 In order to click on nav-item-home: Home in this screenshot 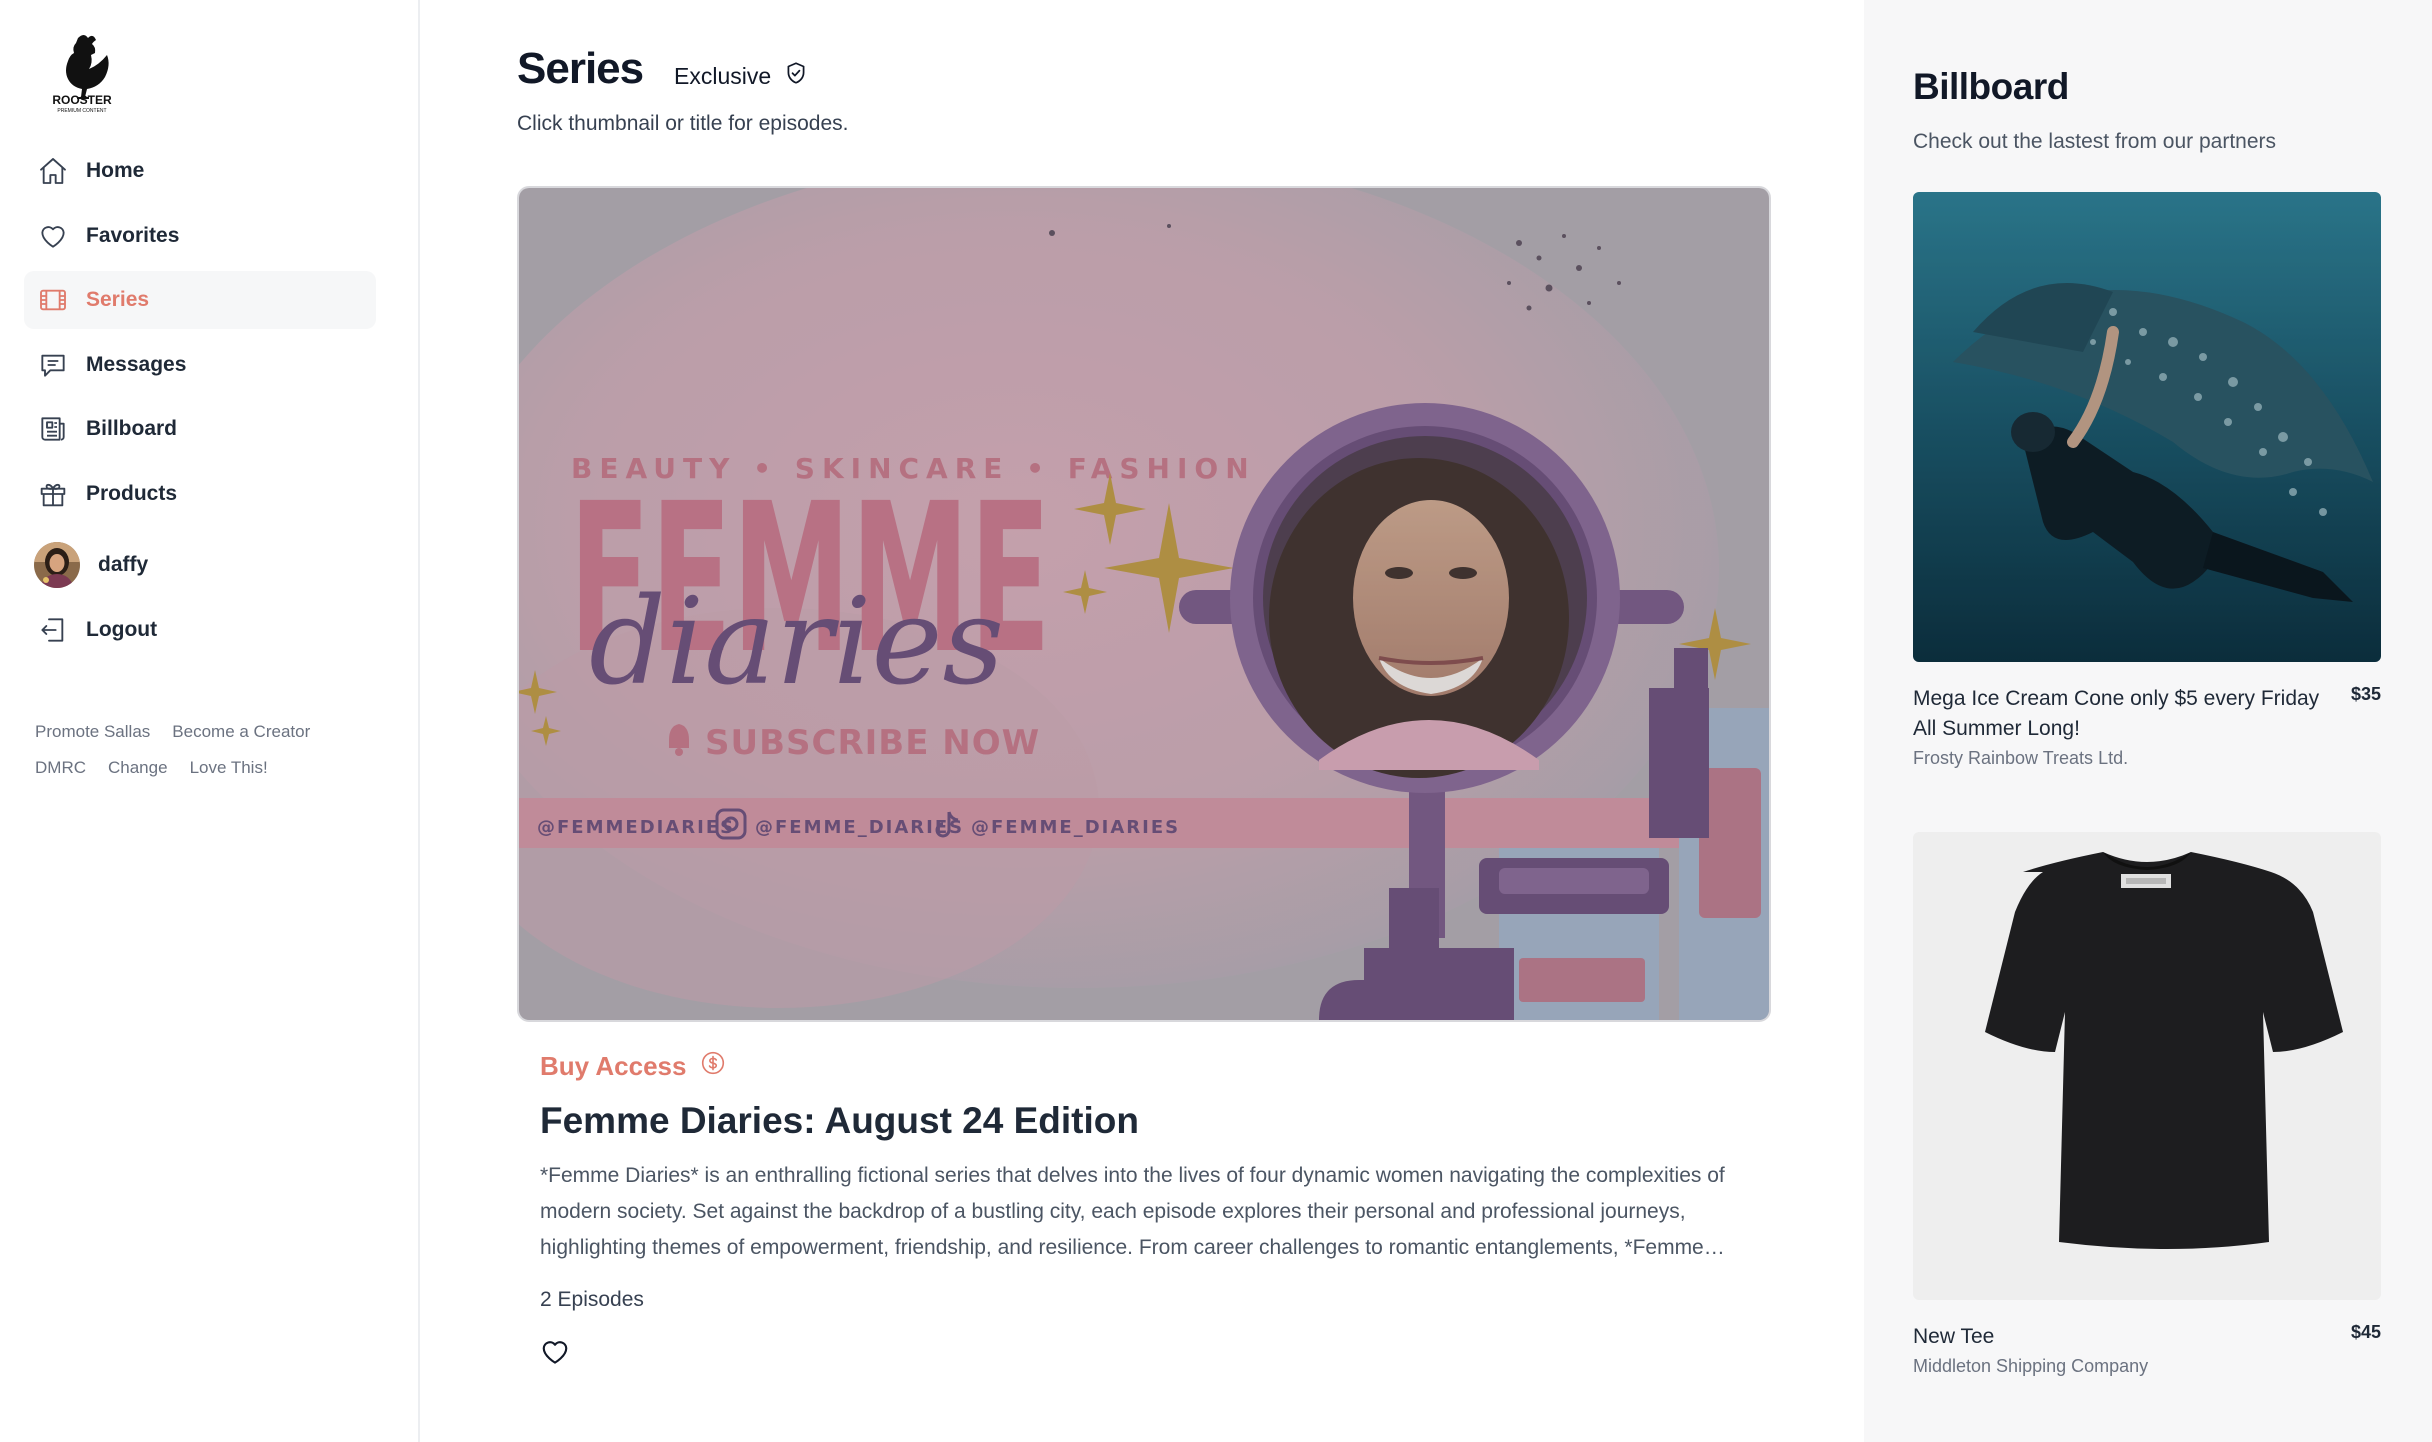, I will do `click(200, 171)`.